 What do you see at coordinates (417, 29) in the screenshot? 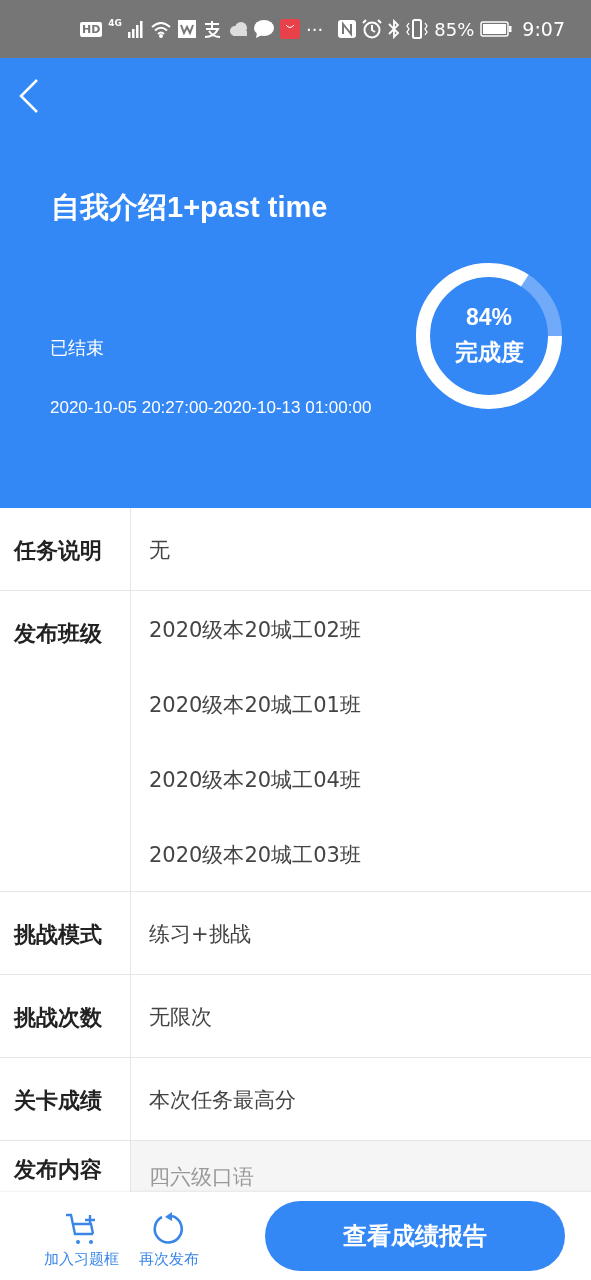
I see `vibrate-icon` at bounding box center [417, 29].